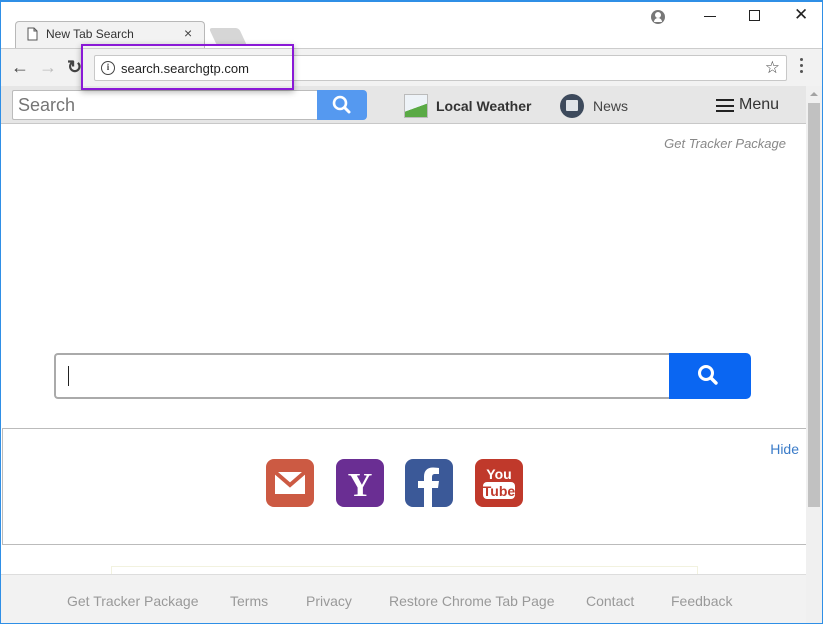 This screenshot has width=823, height=624. What do you see at coordinates (74, 67) in the screenshot?
I see `reload-icon: ↻` at bounding box center [74, 67].